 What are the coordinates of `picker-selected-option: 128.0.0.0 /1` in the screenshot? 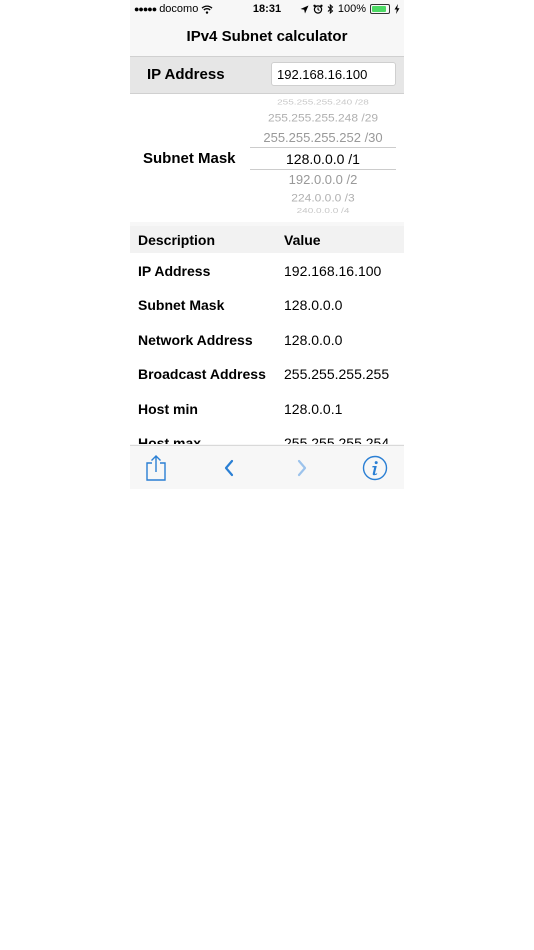 It's located at (323, 159).